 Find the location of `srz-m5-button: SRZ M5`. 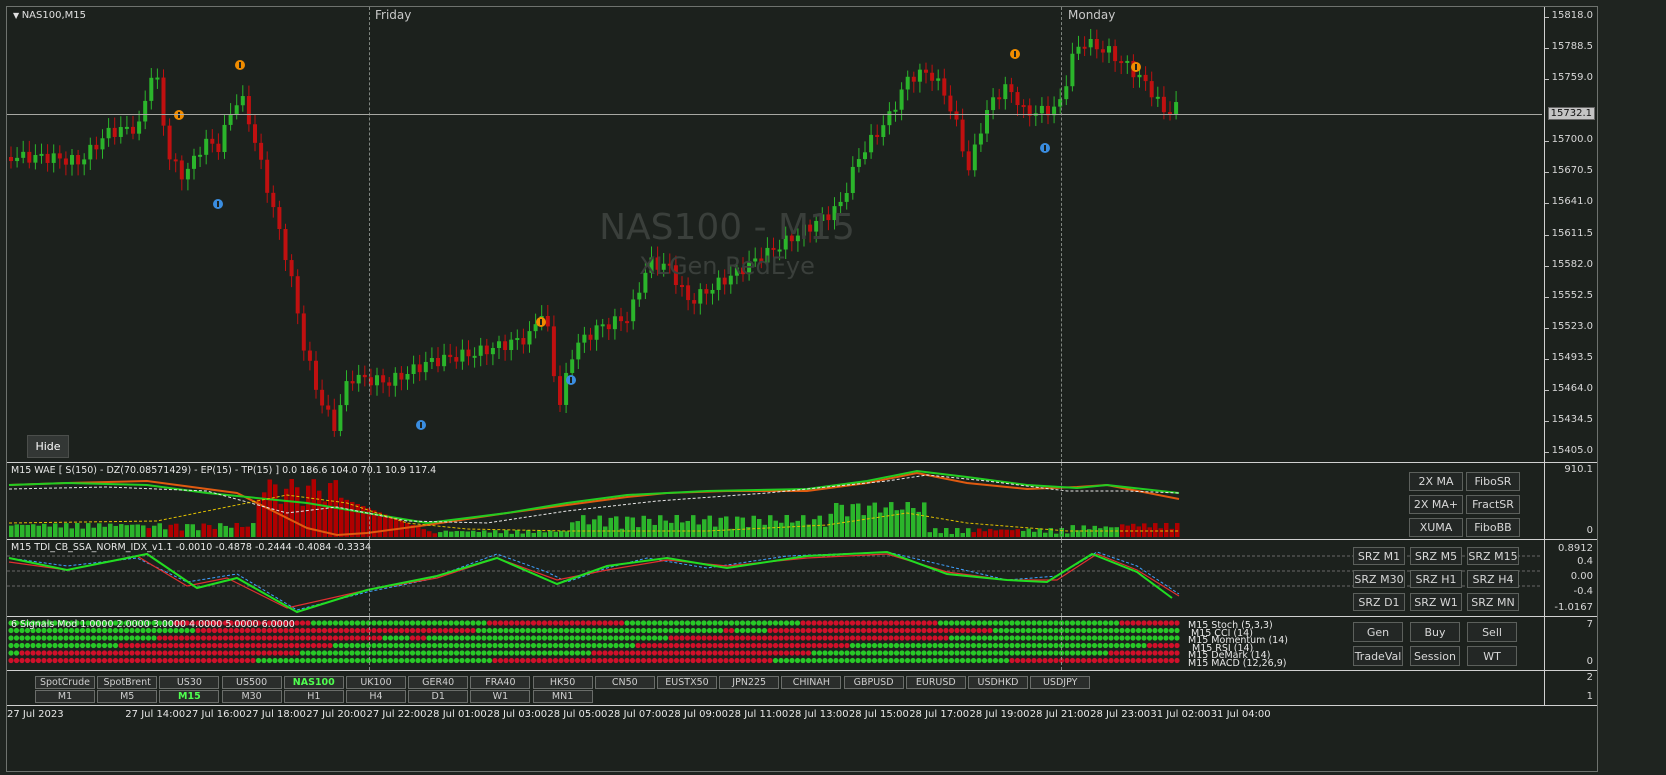

srz-m5-button: SRZ M5 is located at coordinates (1436, 556).